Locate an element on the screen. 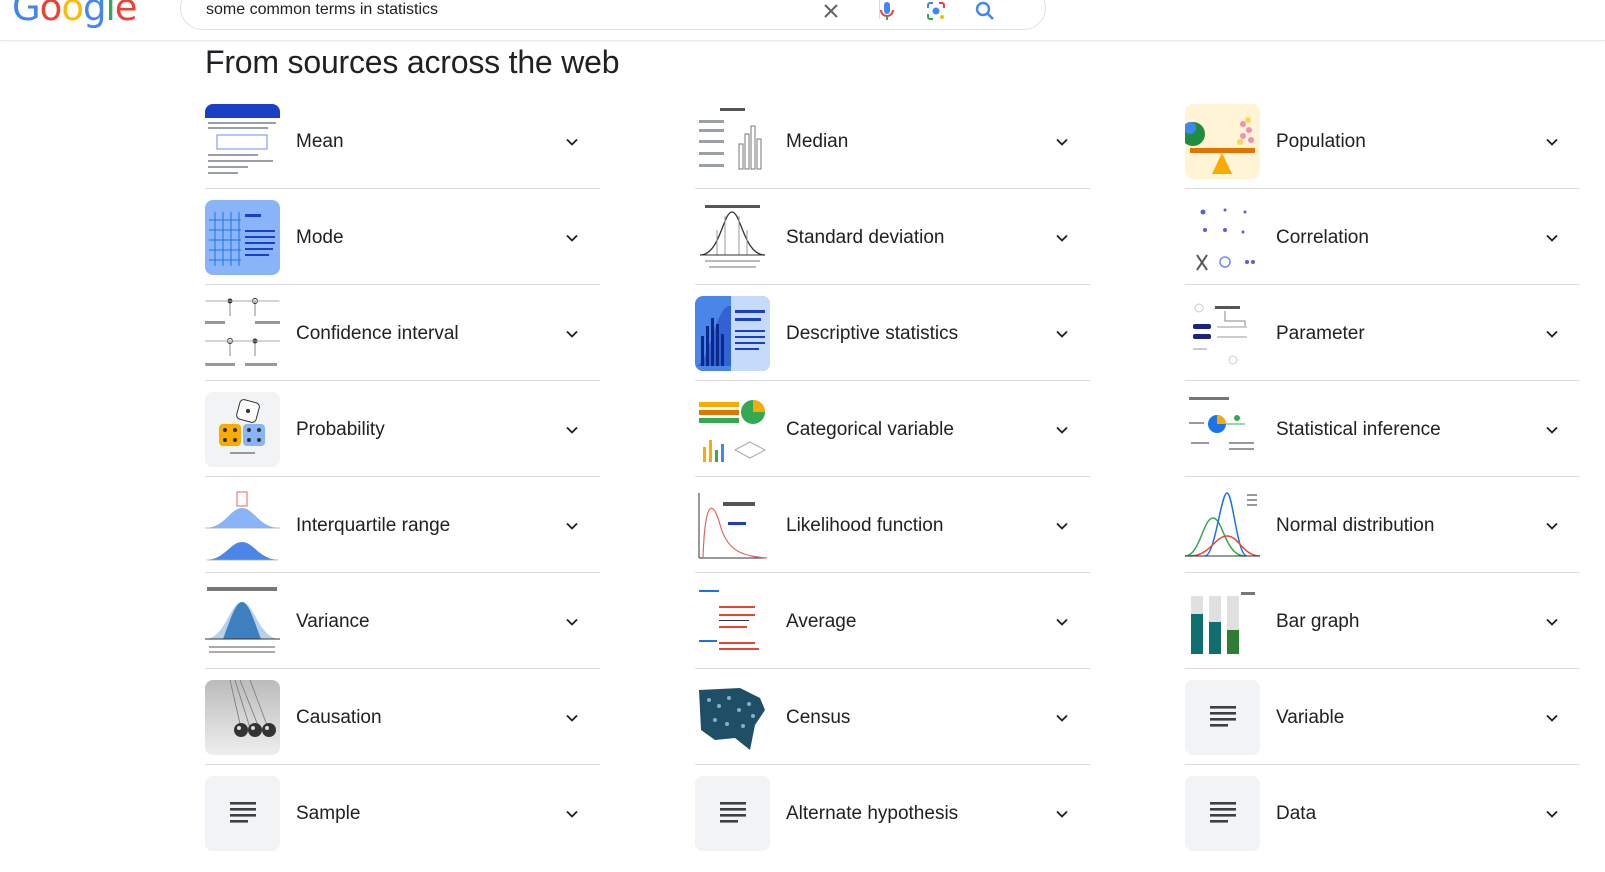  section-heading: From sources across the web is located at coordinates (412, 62).